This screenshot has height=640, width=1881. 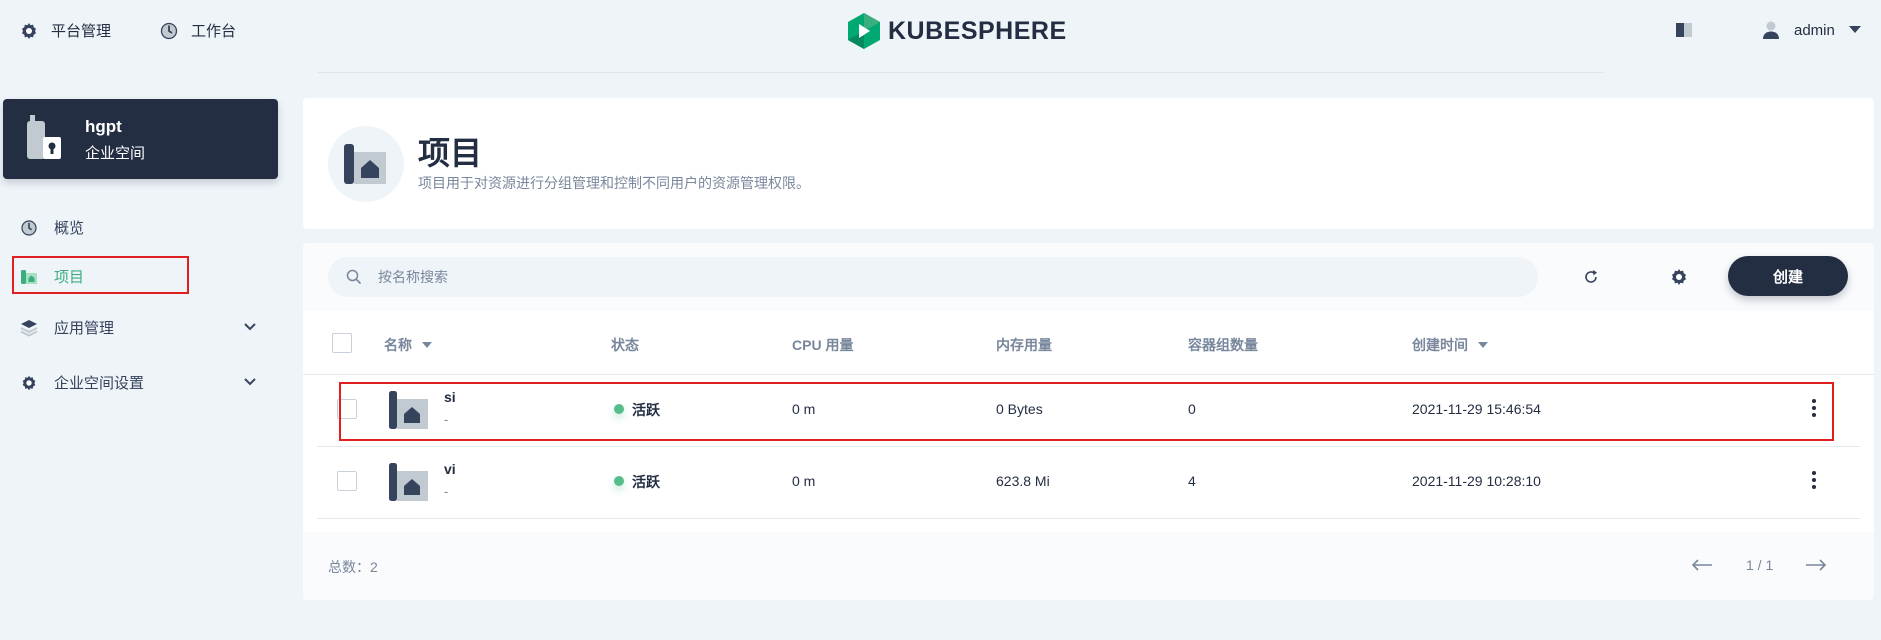 What do you see at coordinates (1814, 480) in the screenshot?
I see `more-options-icon` at bounding box center [1814, 480].